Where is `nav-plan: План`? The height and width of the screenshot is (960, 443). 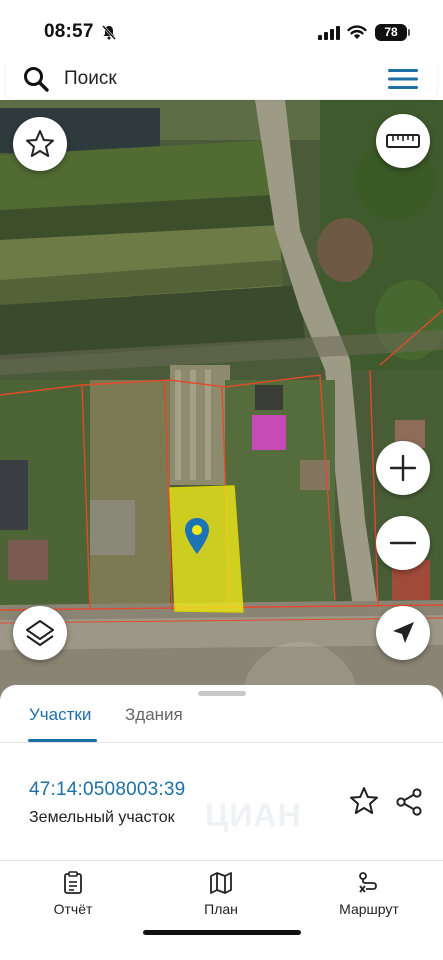
nav-plan: План is located at coordinates (221, 895).